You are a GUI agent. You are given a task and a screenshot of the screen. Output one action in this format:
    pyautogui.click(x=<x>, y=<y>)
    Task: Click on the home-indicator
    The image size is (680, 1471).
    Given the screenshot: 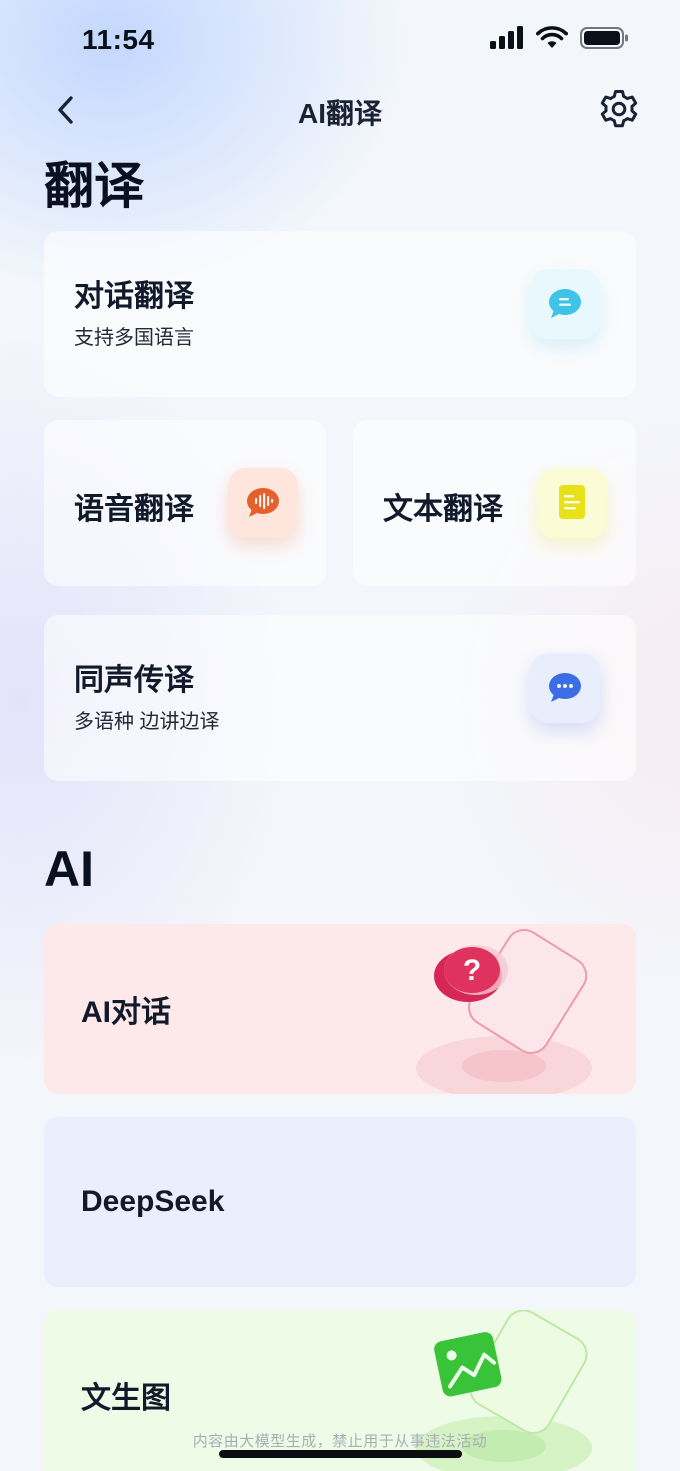 What is the action you would take?
    pyautogui.click(x=340, y=1454)
    